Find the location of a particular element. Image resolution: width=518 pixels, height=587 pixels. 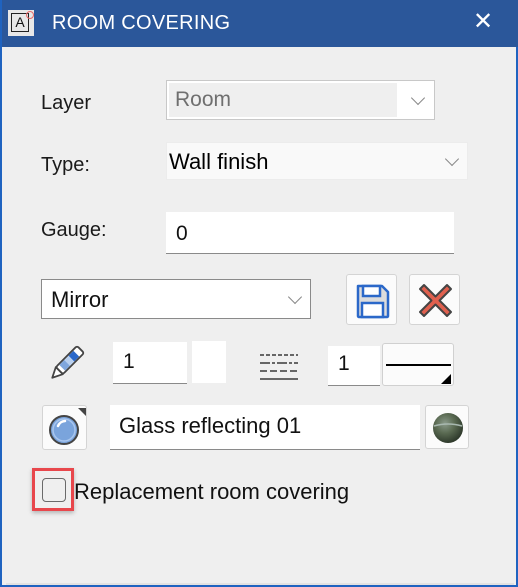

line-type-icon is located at coordinates (279, 367).